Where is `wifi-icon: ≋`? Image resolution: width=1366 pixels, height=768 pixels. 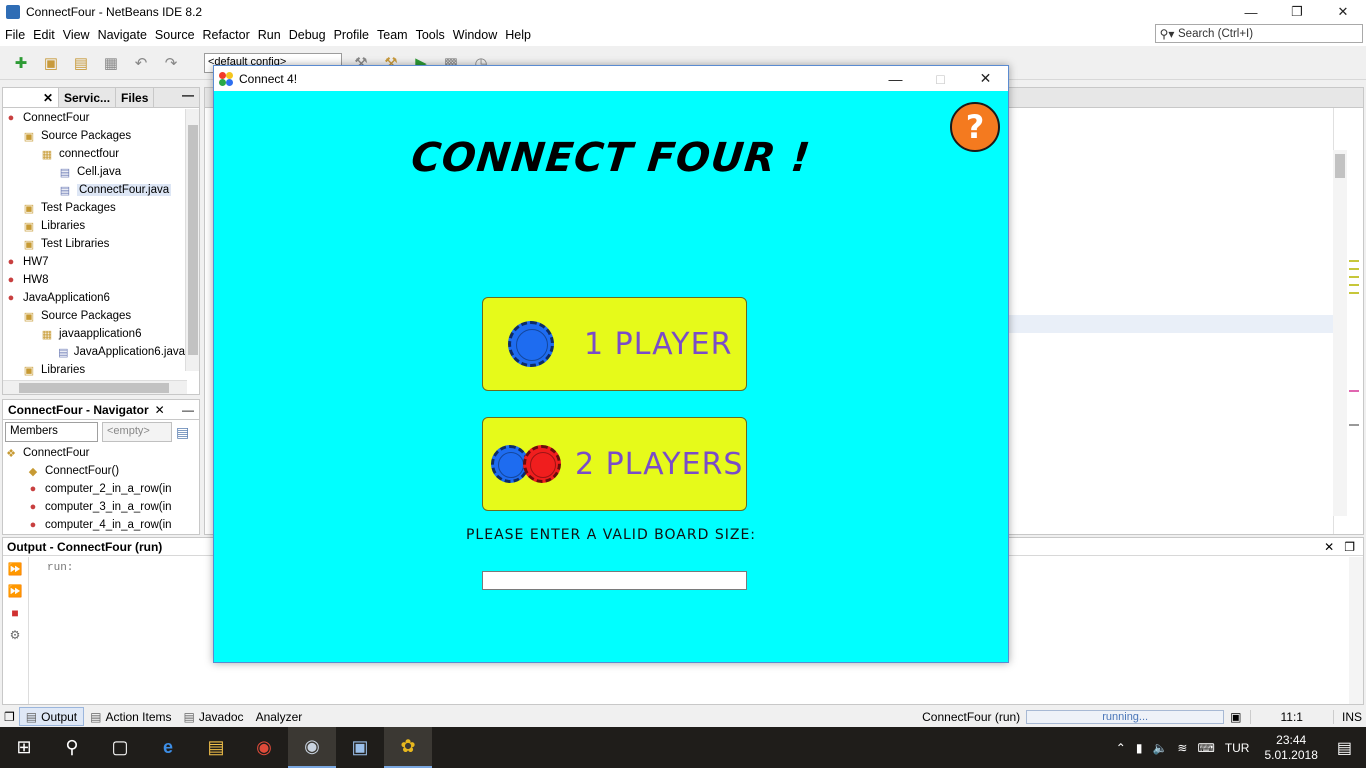
wifi-icon: ≋ is located at coordinates (1182, 748).